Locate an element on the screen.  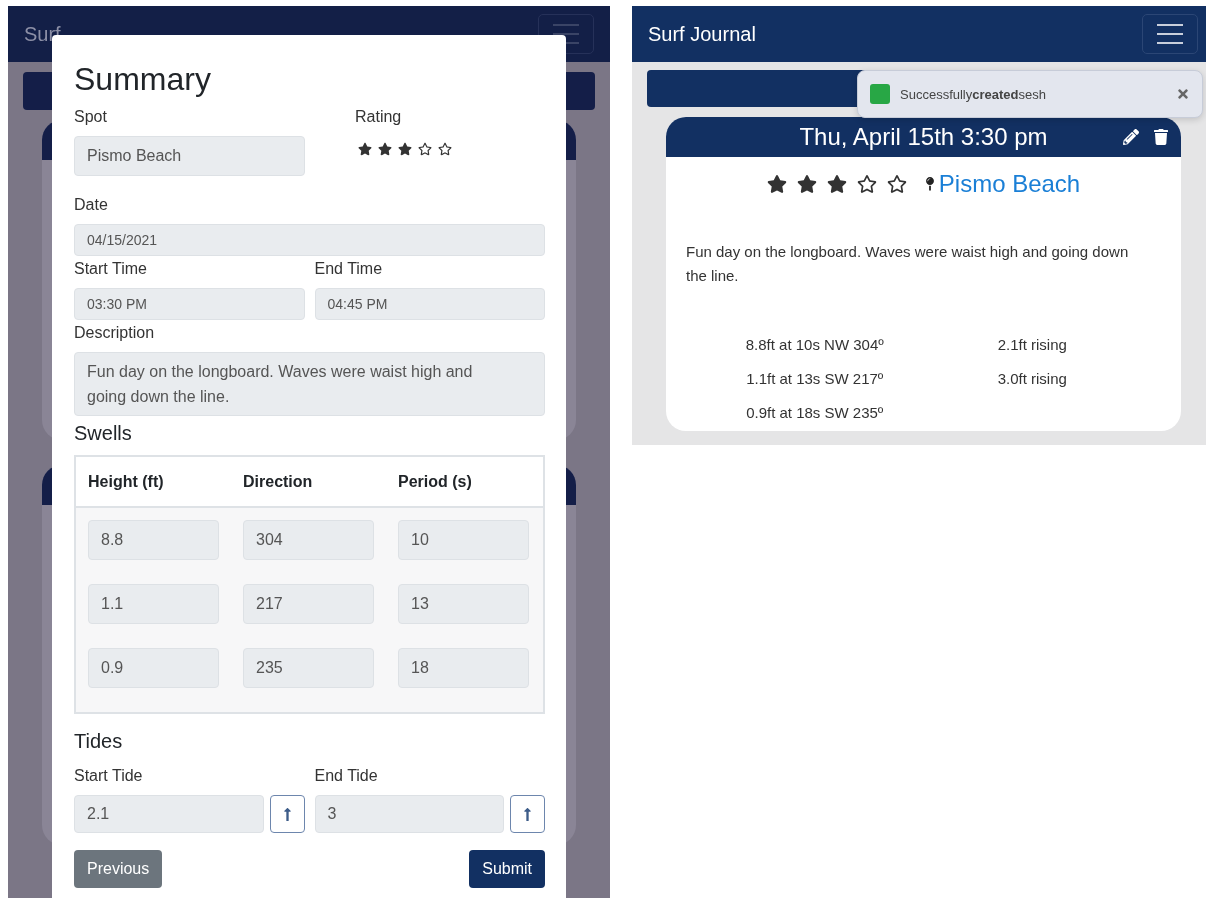
previous-button: Previous is located at coordinates (118, 869).